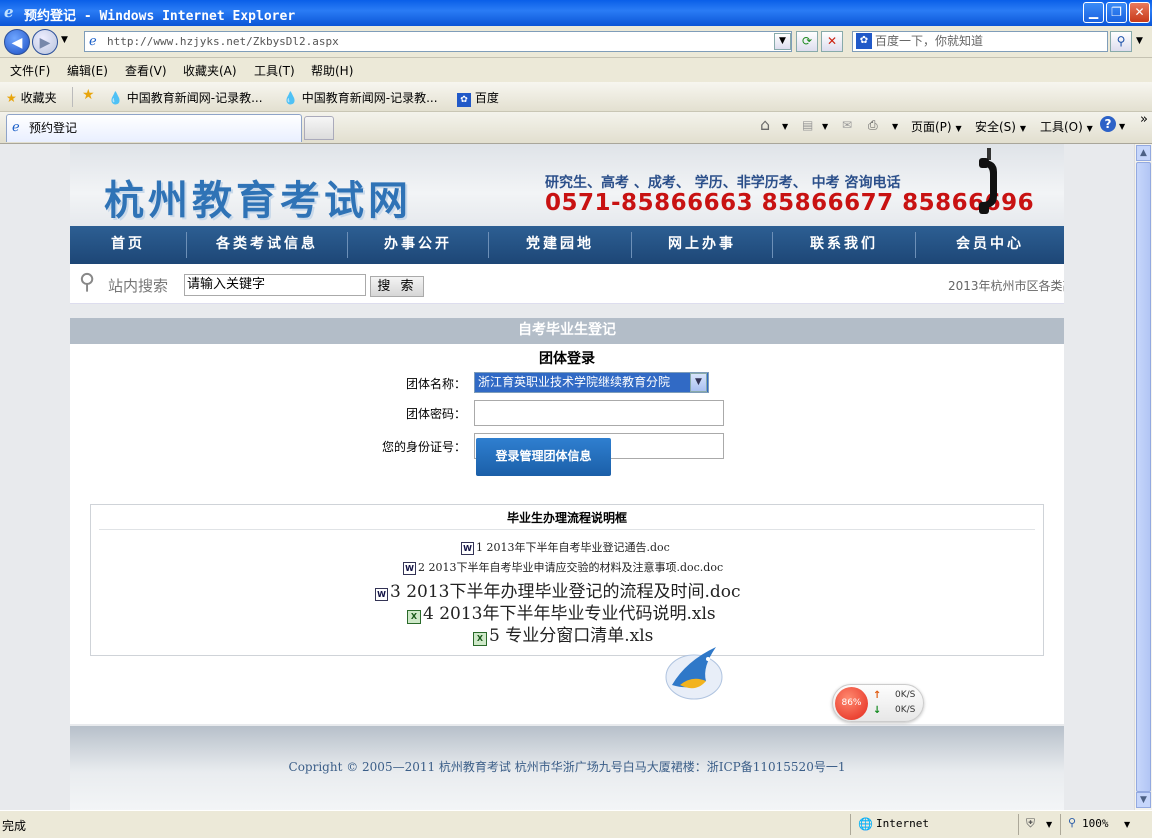  I want to click on droplet-icon: 💧, so click(290, 98).